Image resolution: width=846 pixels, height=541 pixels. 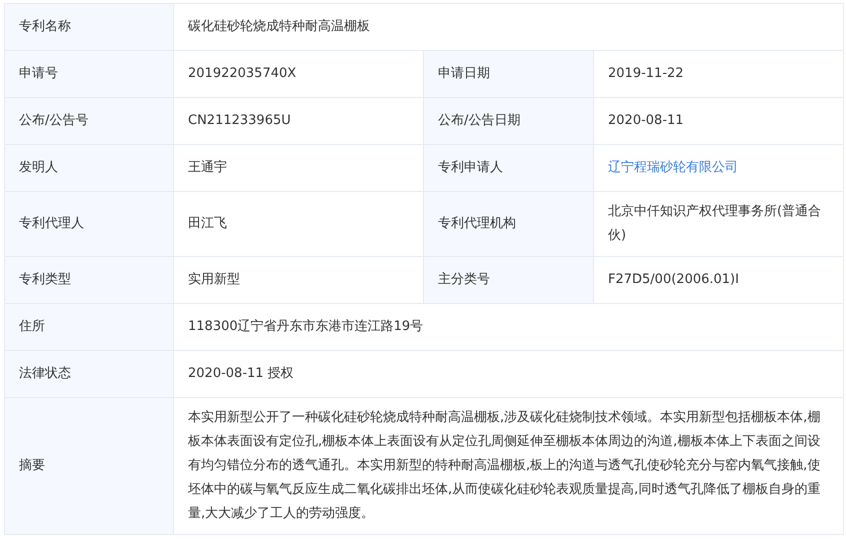 What do you see at coordinates (299, 224) in the screenshot?
I see `field-value: 田江飞` at bounding box center [299, 224].